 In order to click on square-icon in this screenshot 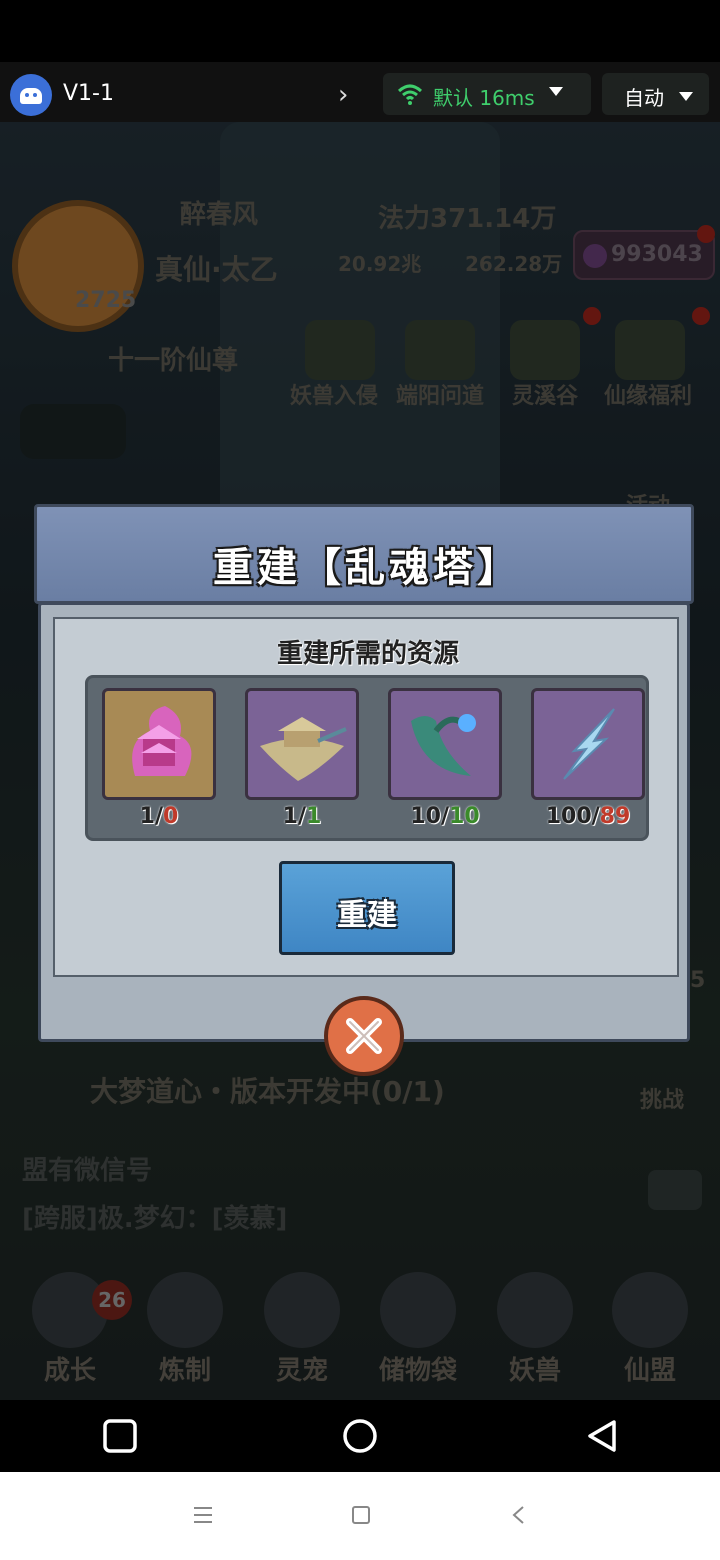, I will do `click(361, 1515)`.